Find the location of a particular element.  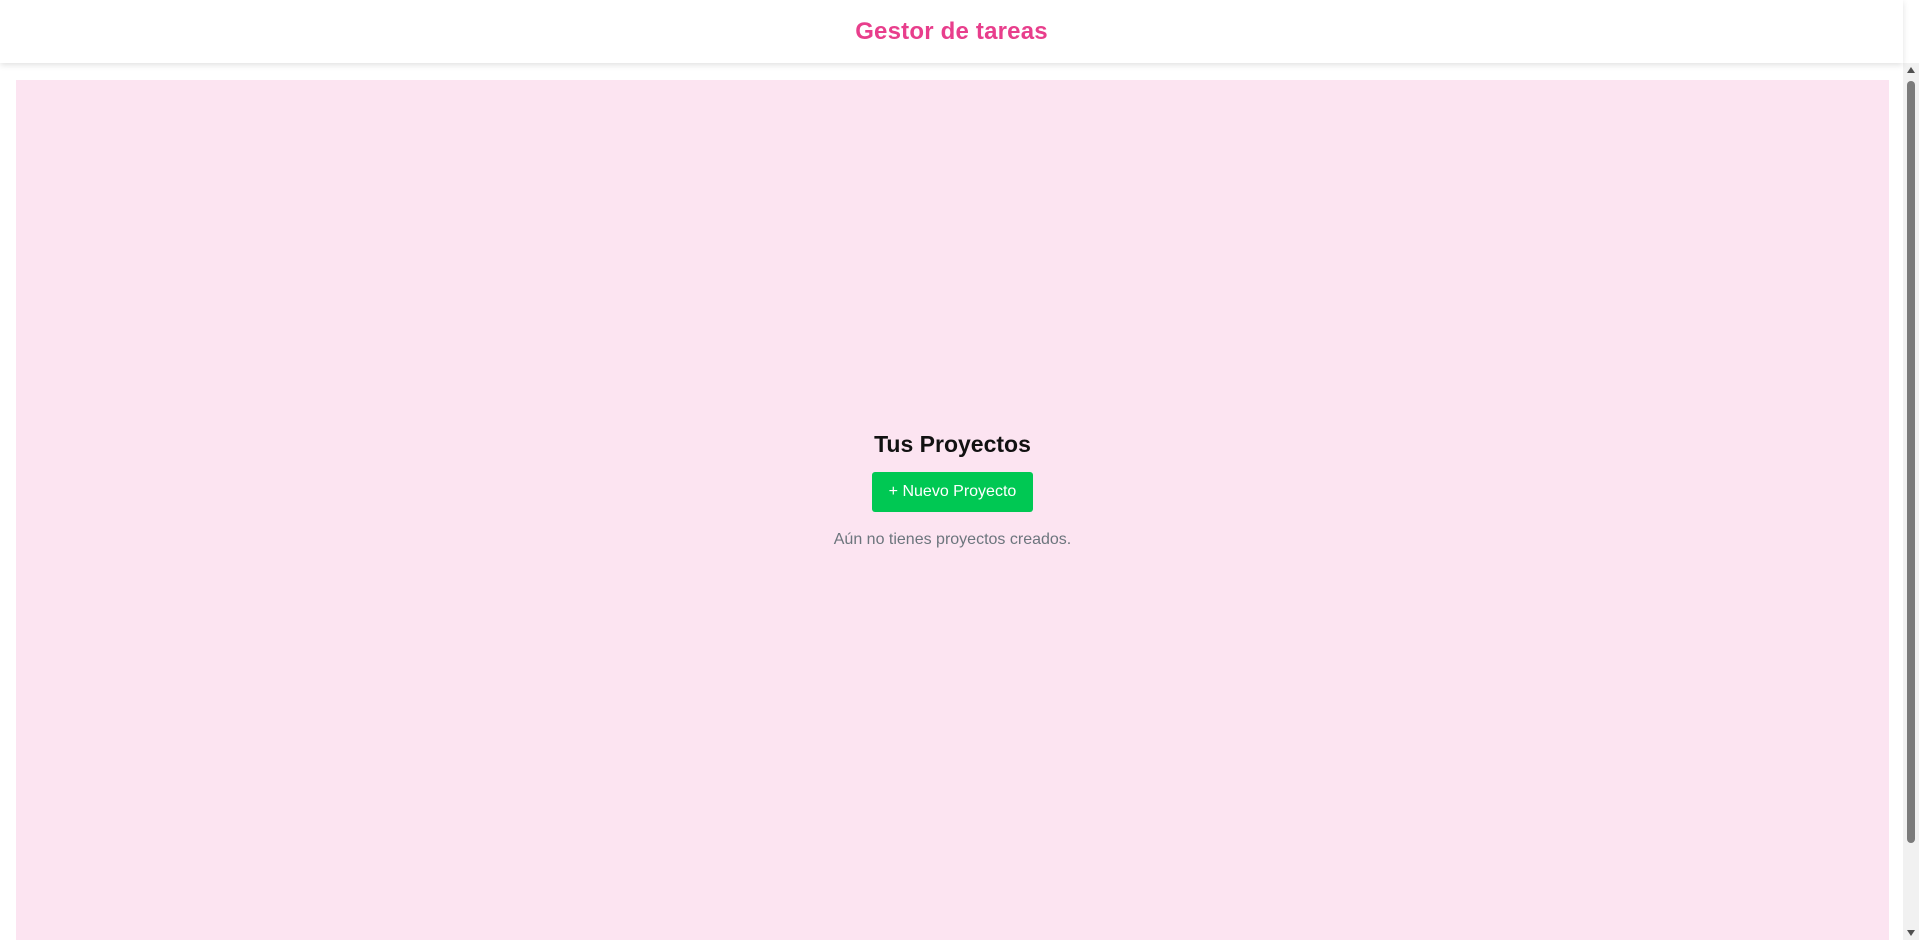

page-scrollbar is located at coordinates (1911, 501).